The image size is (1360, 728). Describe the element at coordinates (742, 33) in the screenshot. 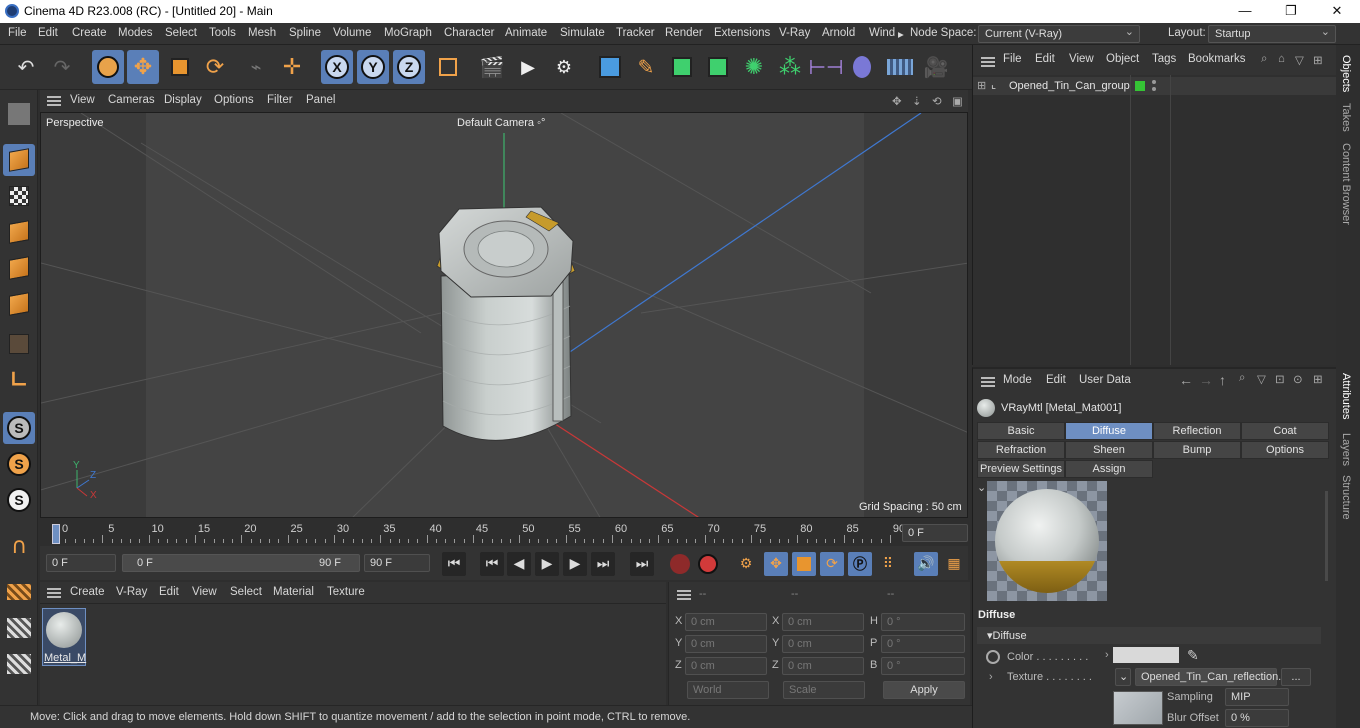

I see `menu-extensions: Extensions` at that location.